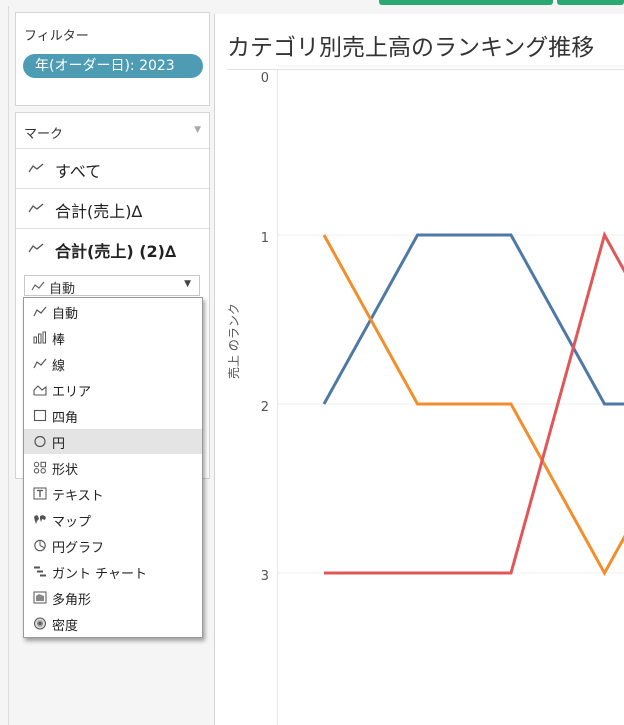 This screenshot has width=624, height=725. Describe the element at coordinates (197, 130) in the screenshot. I see `marks-menu-caret-icon: ▼` at that location.